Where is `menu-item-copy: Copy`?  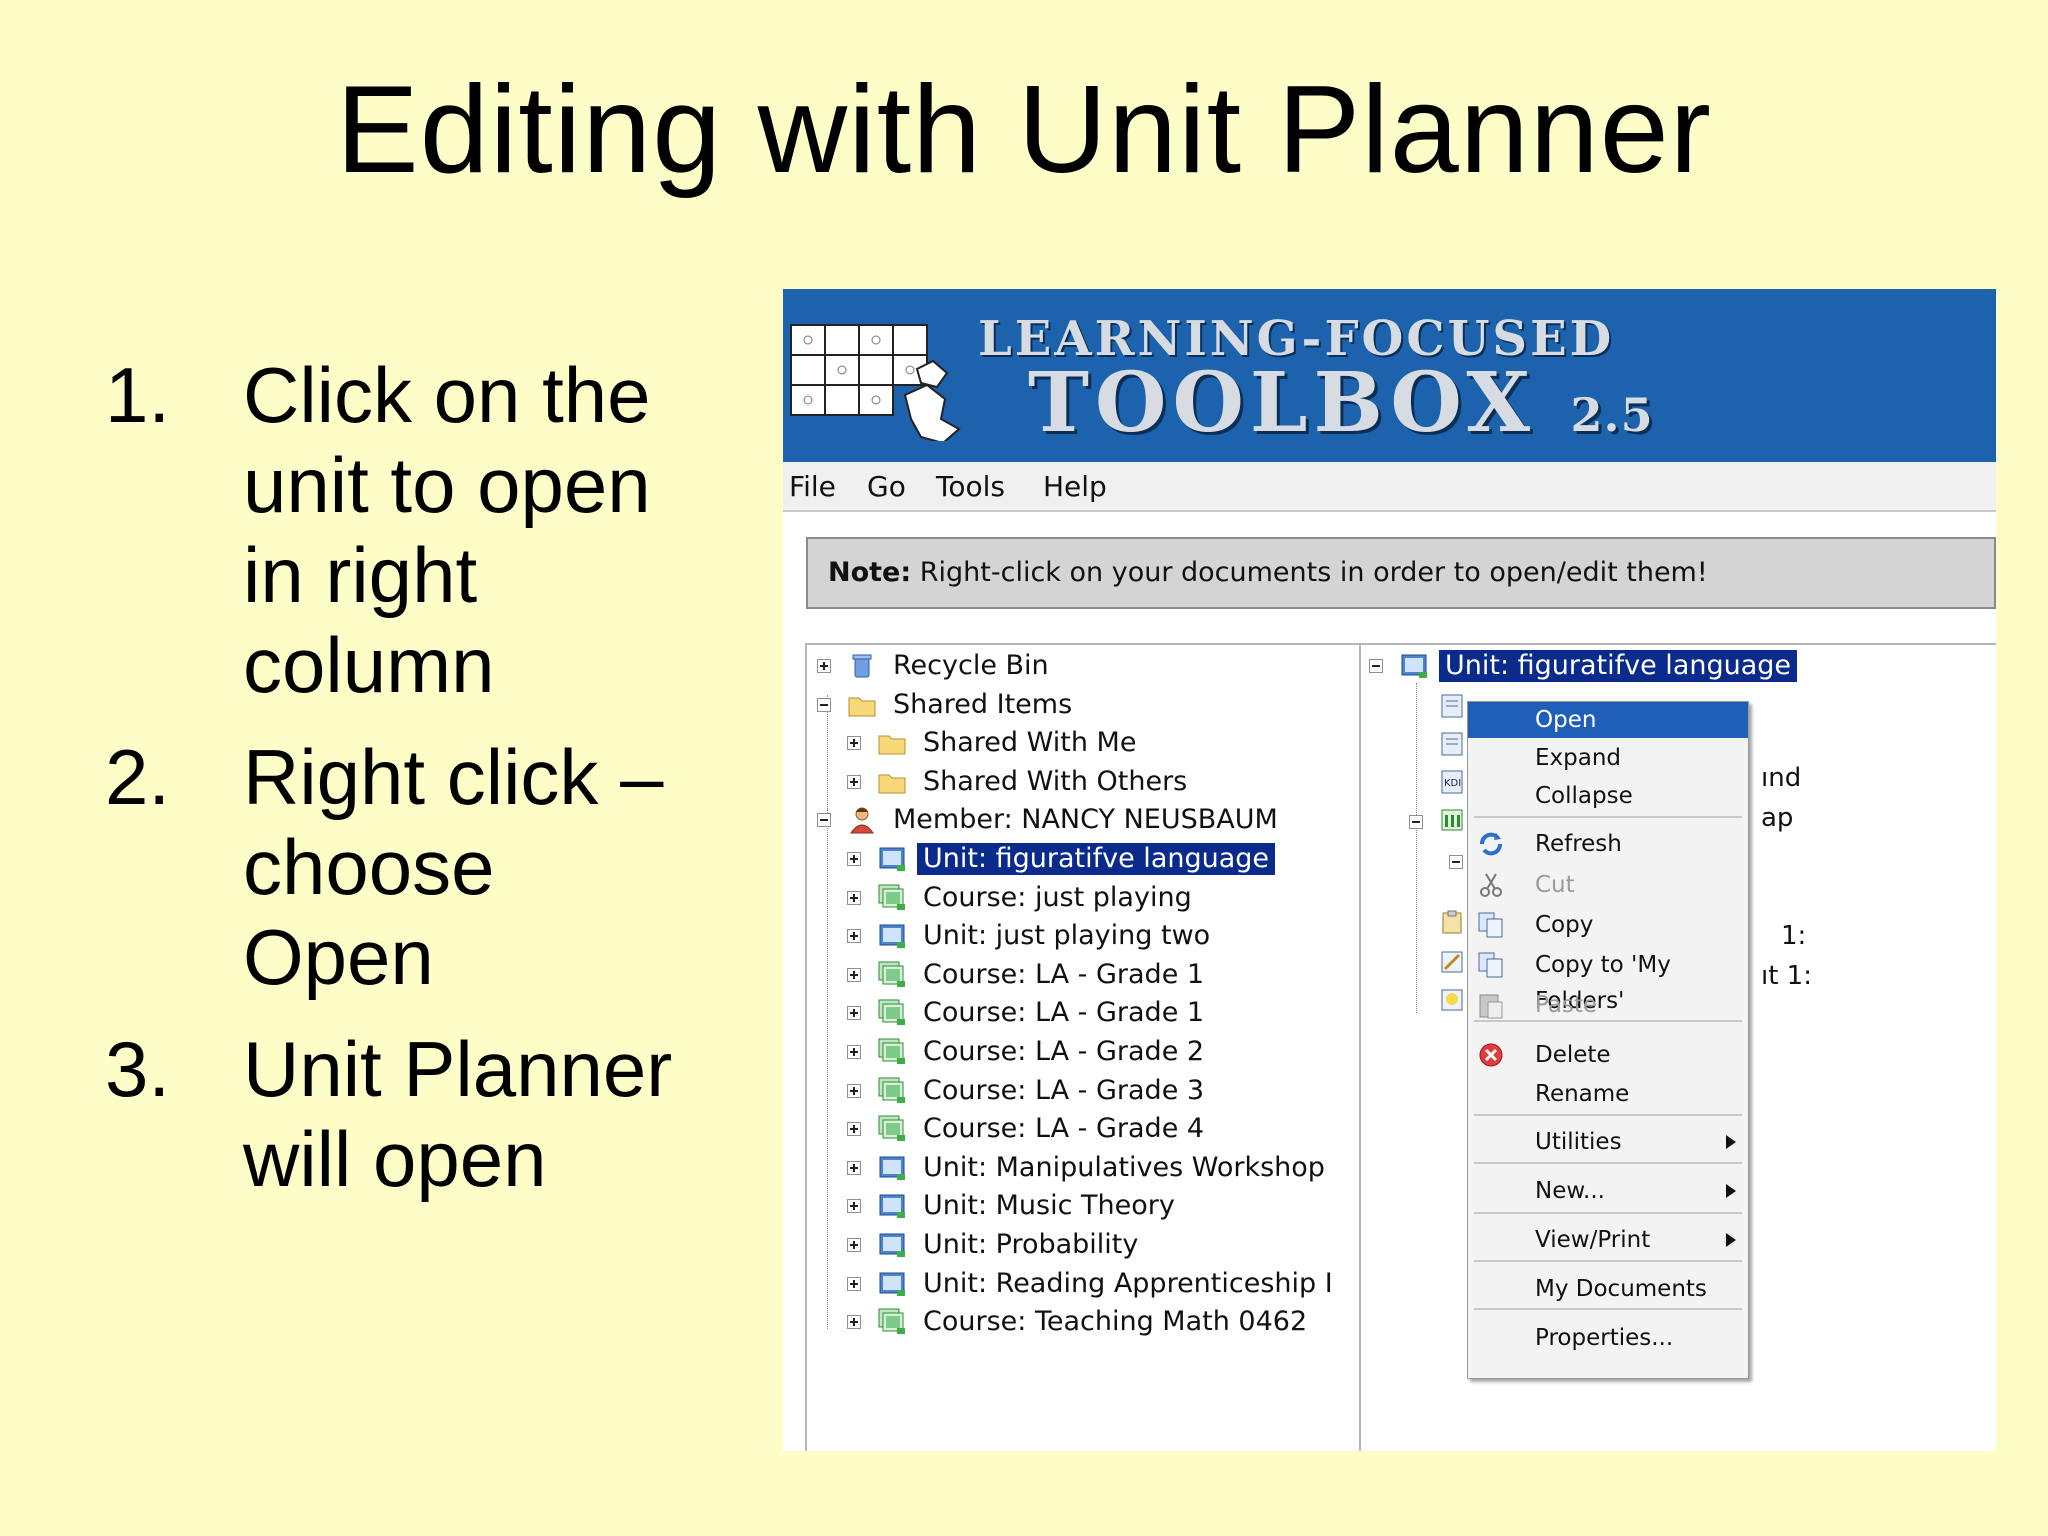
menu-item-copy: Copy is located at coordinates (1608, 925).